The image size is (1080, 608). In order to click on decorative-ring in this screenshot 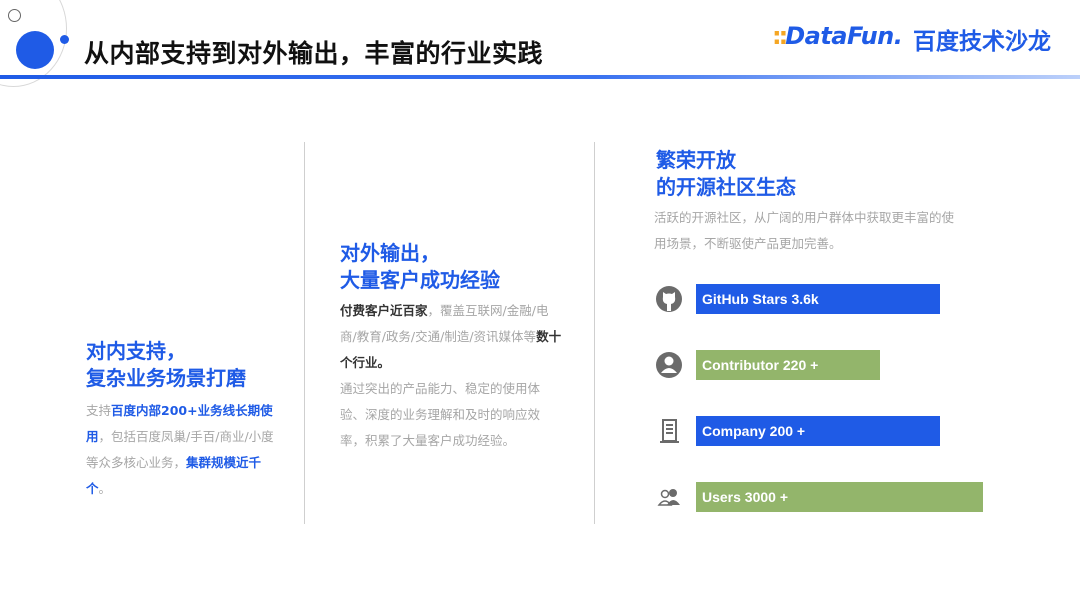, I will do `click(14, 15)`.